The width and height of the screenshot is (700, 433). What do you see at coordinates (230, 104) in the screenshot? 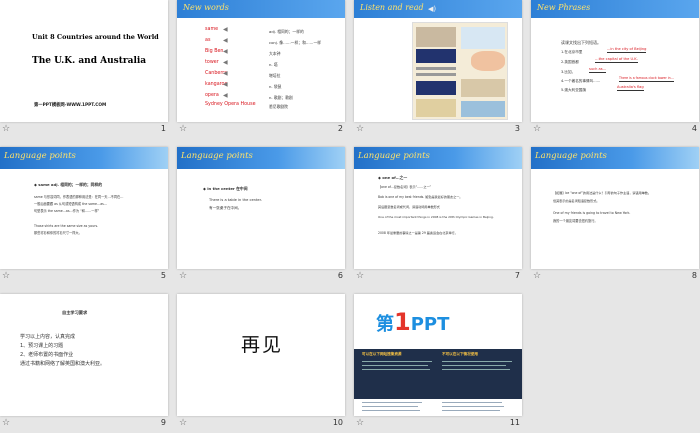
I see `word: Sydney Opera House` at bounding box center [230, 104].